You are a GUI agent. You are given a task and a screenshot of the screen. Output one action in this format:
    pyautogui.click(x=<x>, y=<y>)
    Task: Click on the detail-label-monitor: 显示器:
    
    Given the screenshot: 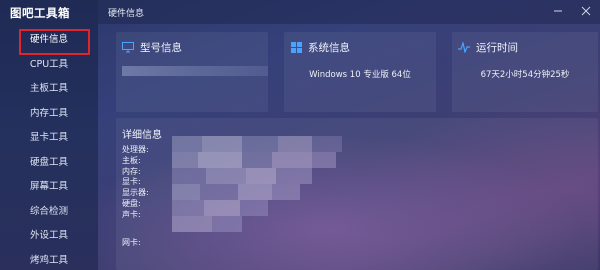 What is the action you would take?
    pyautogui.click(x=135, y=193)
    